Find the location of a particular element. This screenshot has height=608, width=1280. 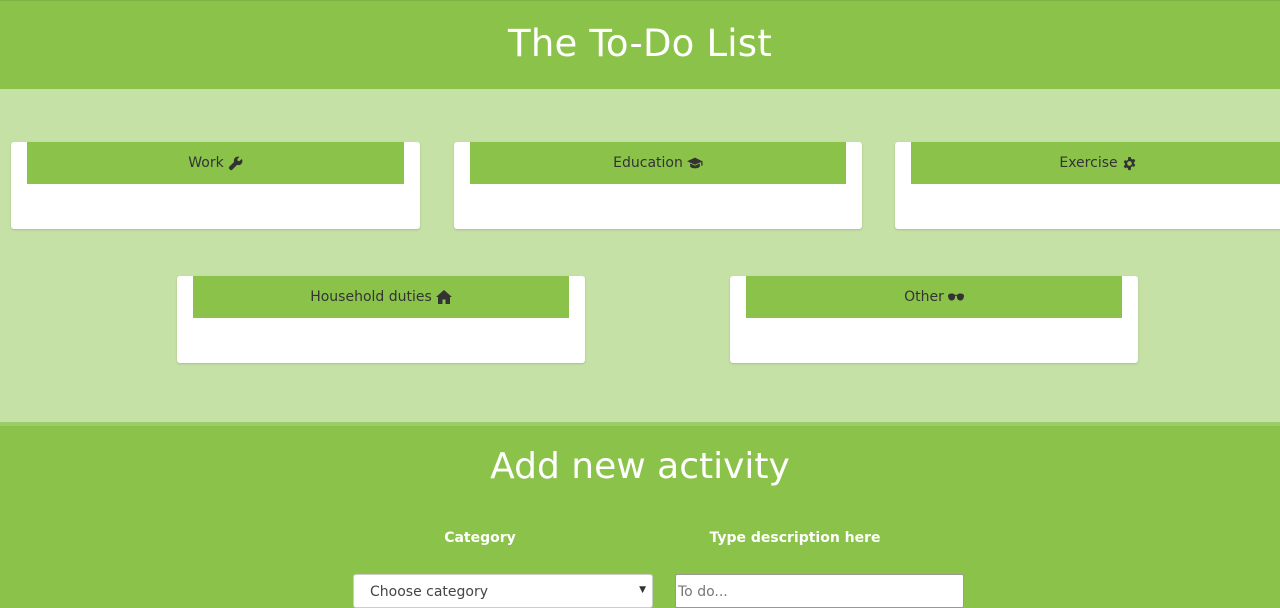

category-header-exercise: Exercise is located at coordinates (1095, 163).